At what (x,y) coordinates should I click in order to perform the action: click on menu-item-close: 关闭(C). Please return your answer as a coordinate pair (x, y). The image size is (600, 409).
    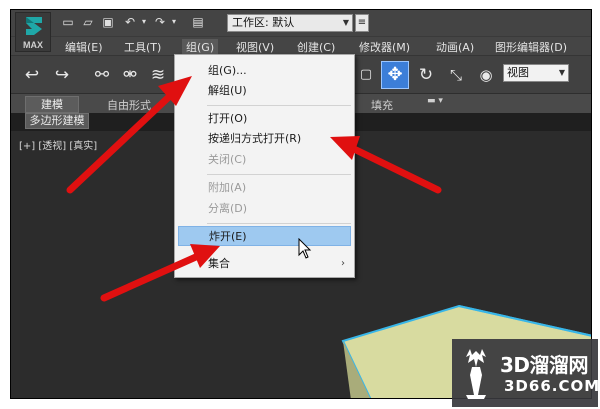
    Looking at the image, I should click on (227, 159).